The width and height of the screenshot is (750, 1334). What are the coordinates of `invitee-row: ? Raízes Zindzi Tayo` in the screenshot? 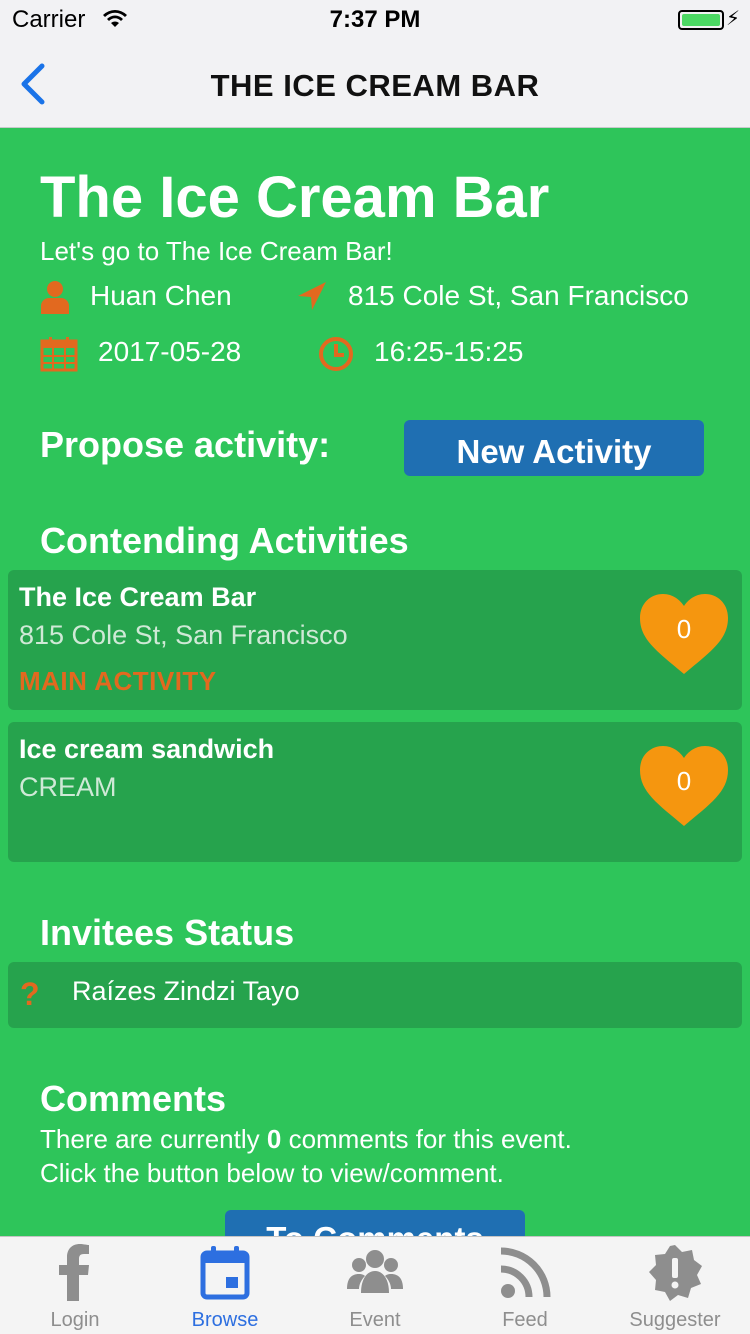 It's located at (375, 995).